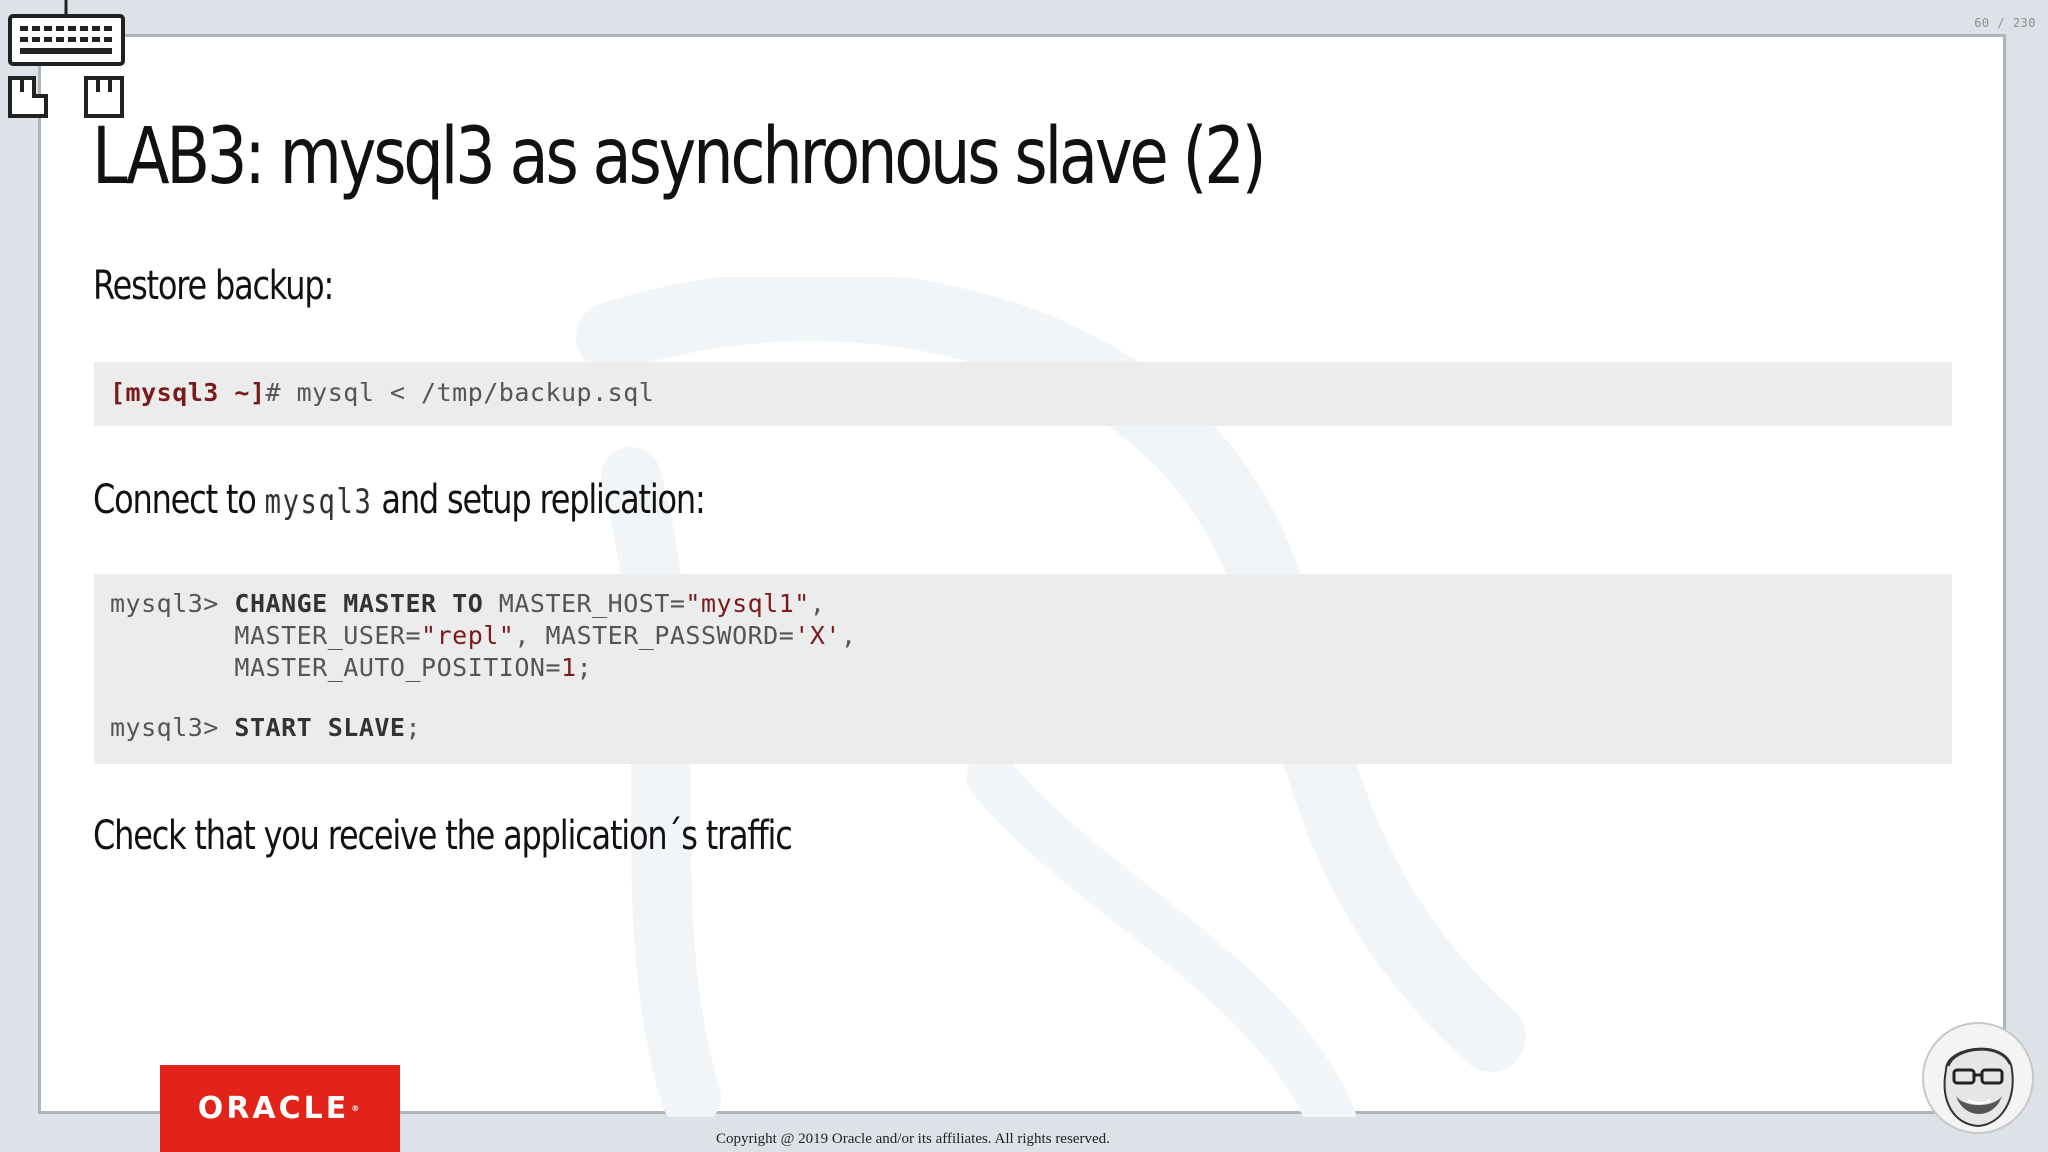 The image size is (2048, 1152). Describe the element at coordinates (318, 502) in the screenshot. I see `connect-heading-code: mysql3` at that location.